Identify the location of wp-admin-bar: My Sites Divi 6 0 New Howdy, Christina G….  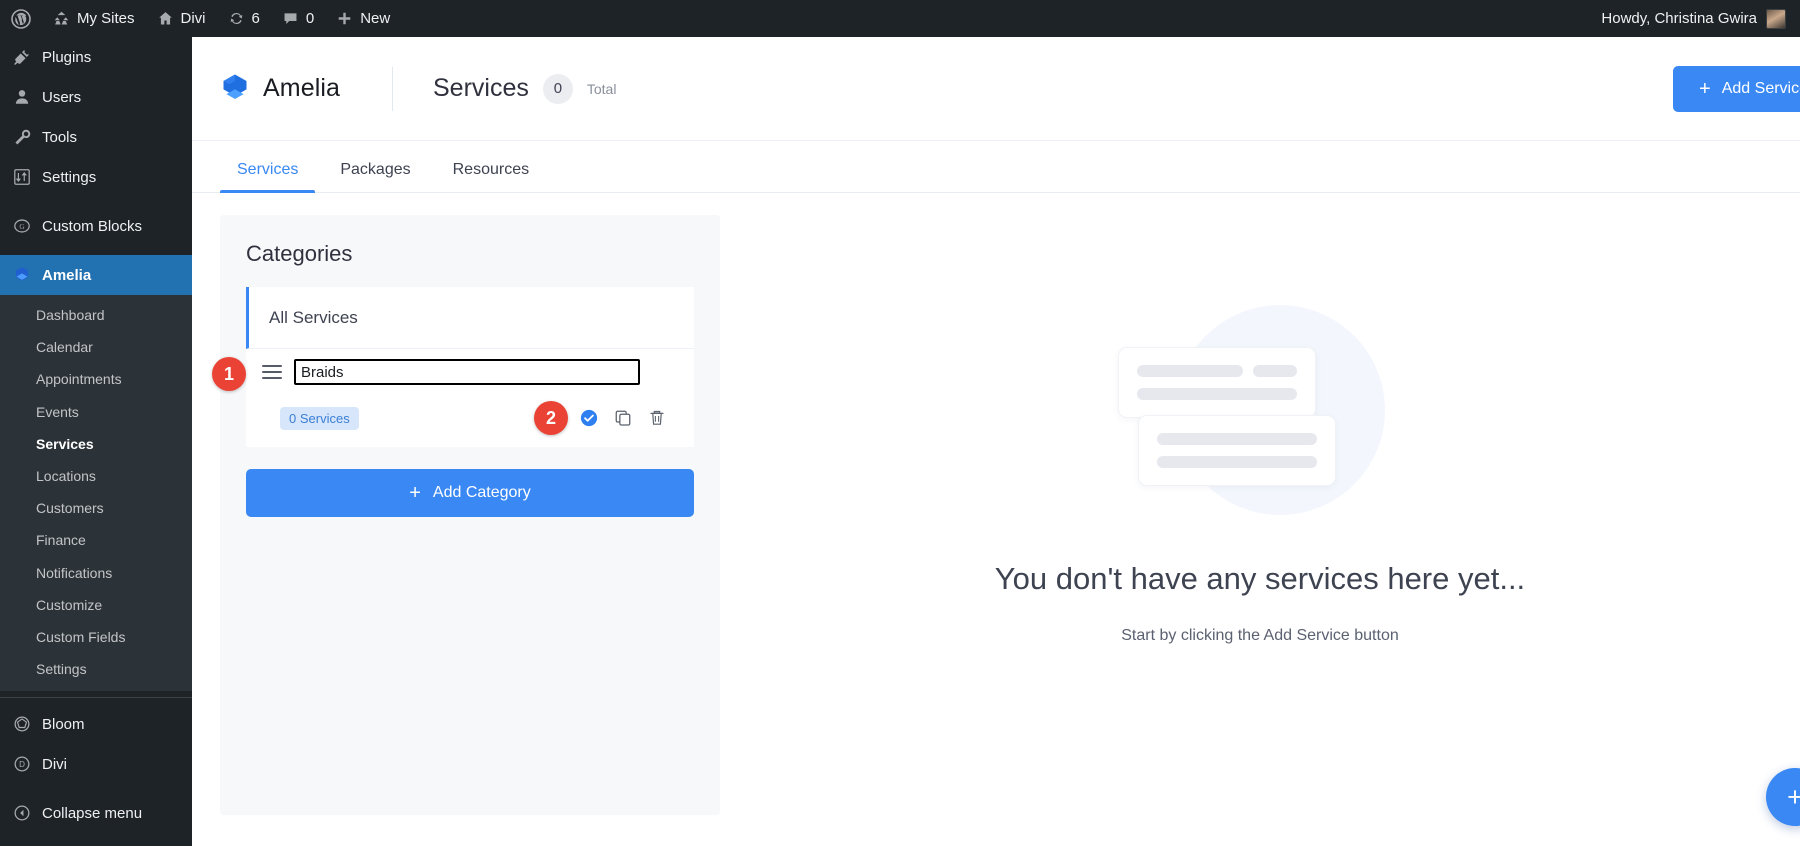
(900, 18).